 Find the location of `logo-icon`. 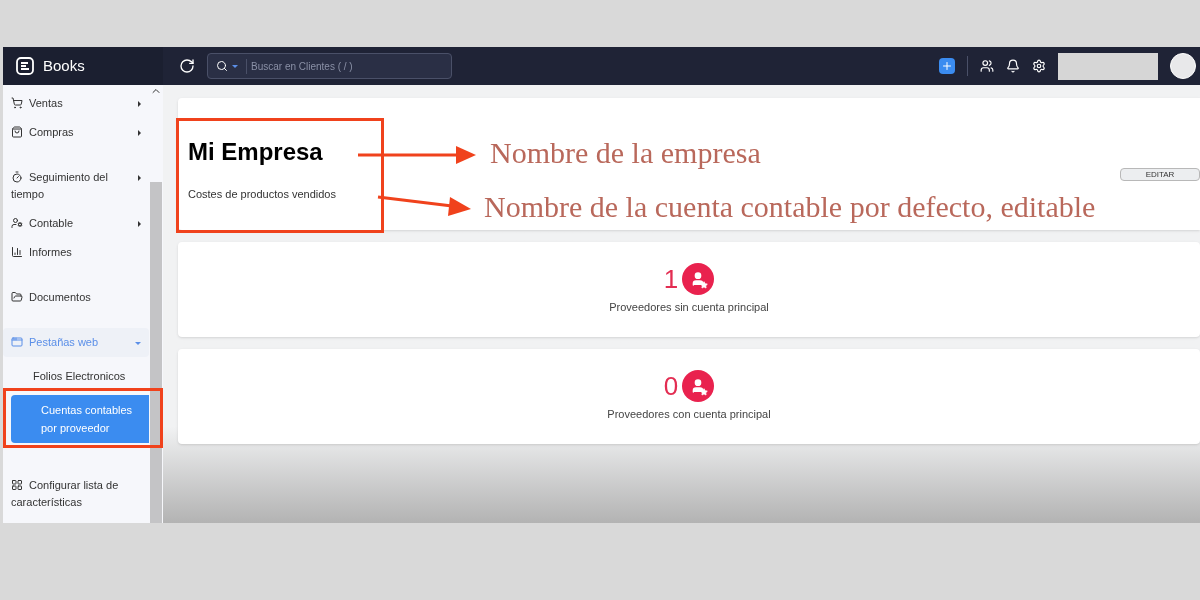

logo-icon is located at coordinates (25, 66).